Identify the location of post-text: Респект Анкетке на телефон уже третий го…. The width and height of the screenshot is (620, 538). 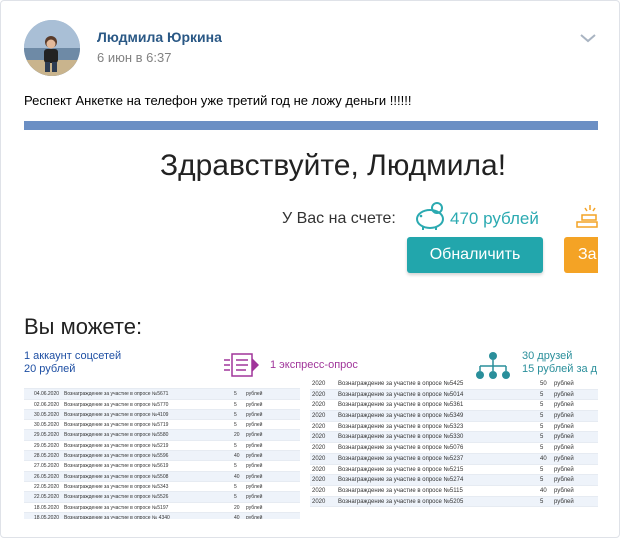
(218, 100).